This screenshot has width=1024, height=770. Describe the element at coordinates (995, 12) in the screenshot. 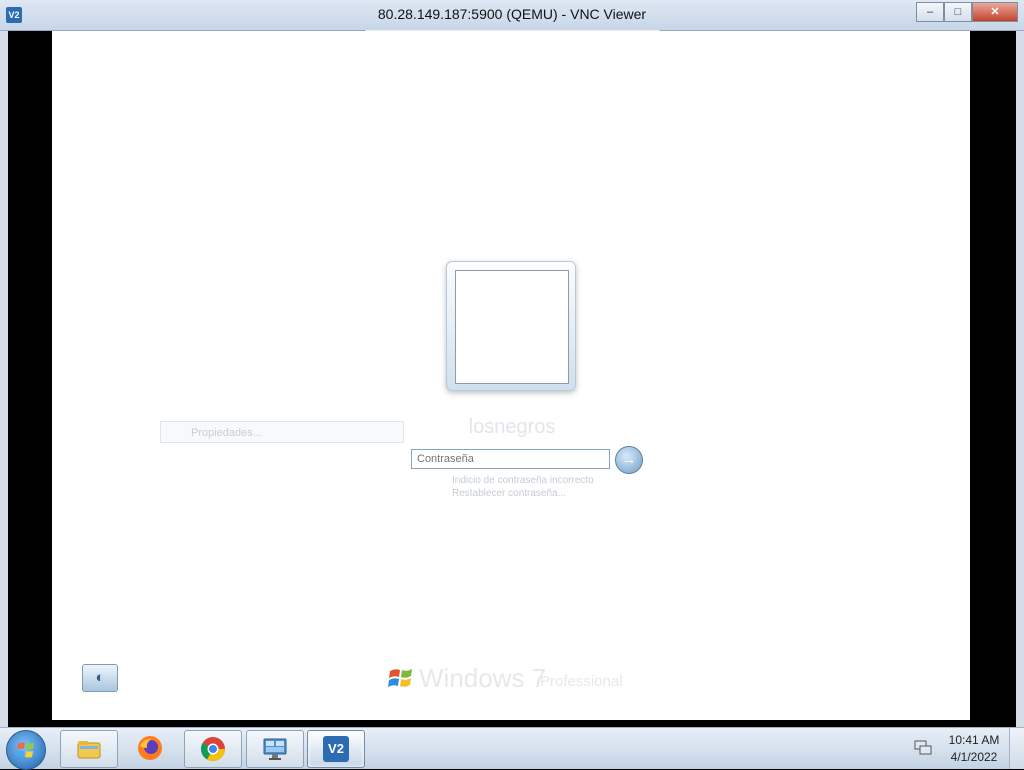

I see `close-button: ✕` at that location.